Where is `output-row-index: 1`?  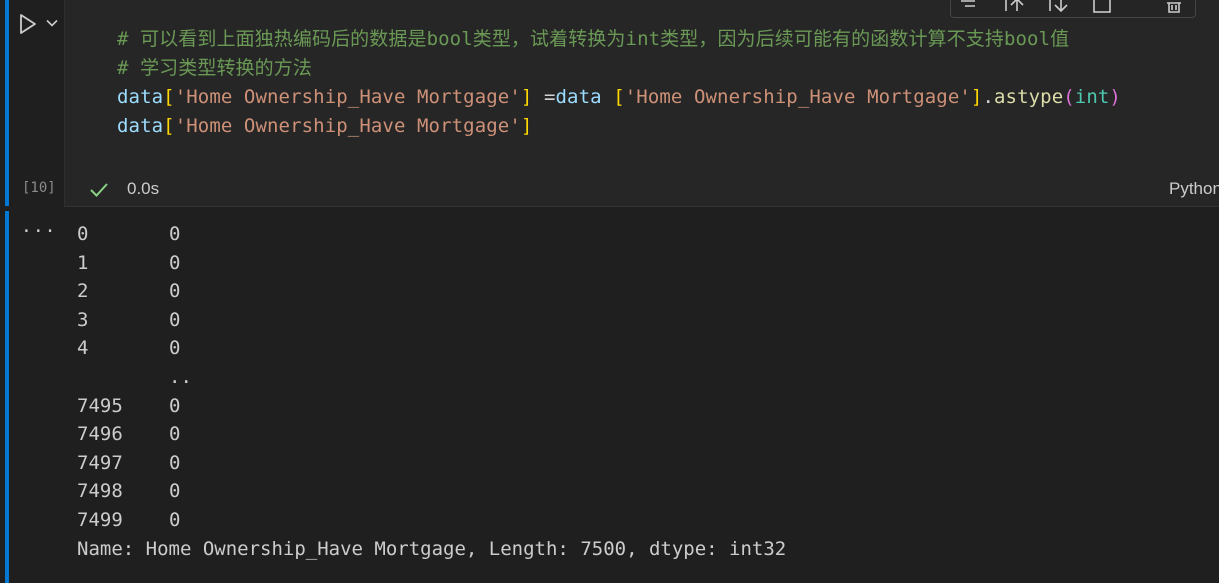
output-row-index: 1 is located at coordinates (83, 262).